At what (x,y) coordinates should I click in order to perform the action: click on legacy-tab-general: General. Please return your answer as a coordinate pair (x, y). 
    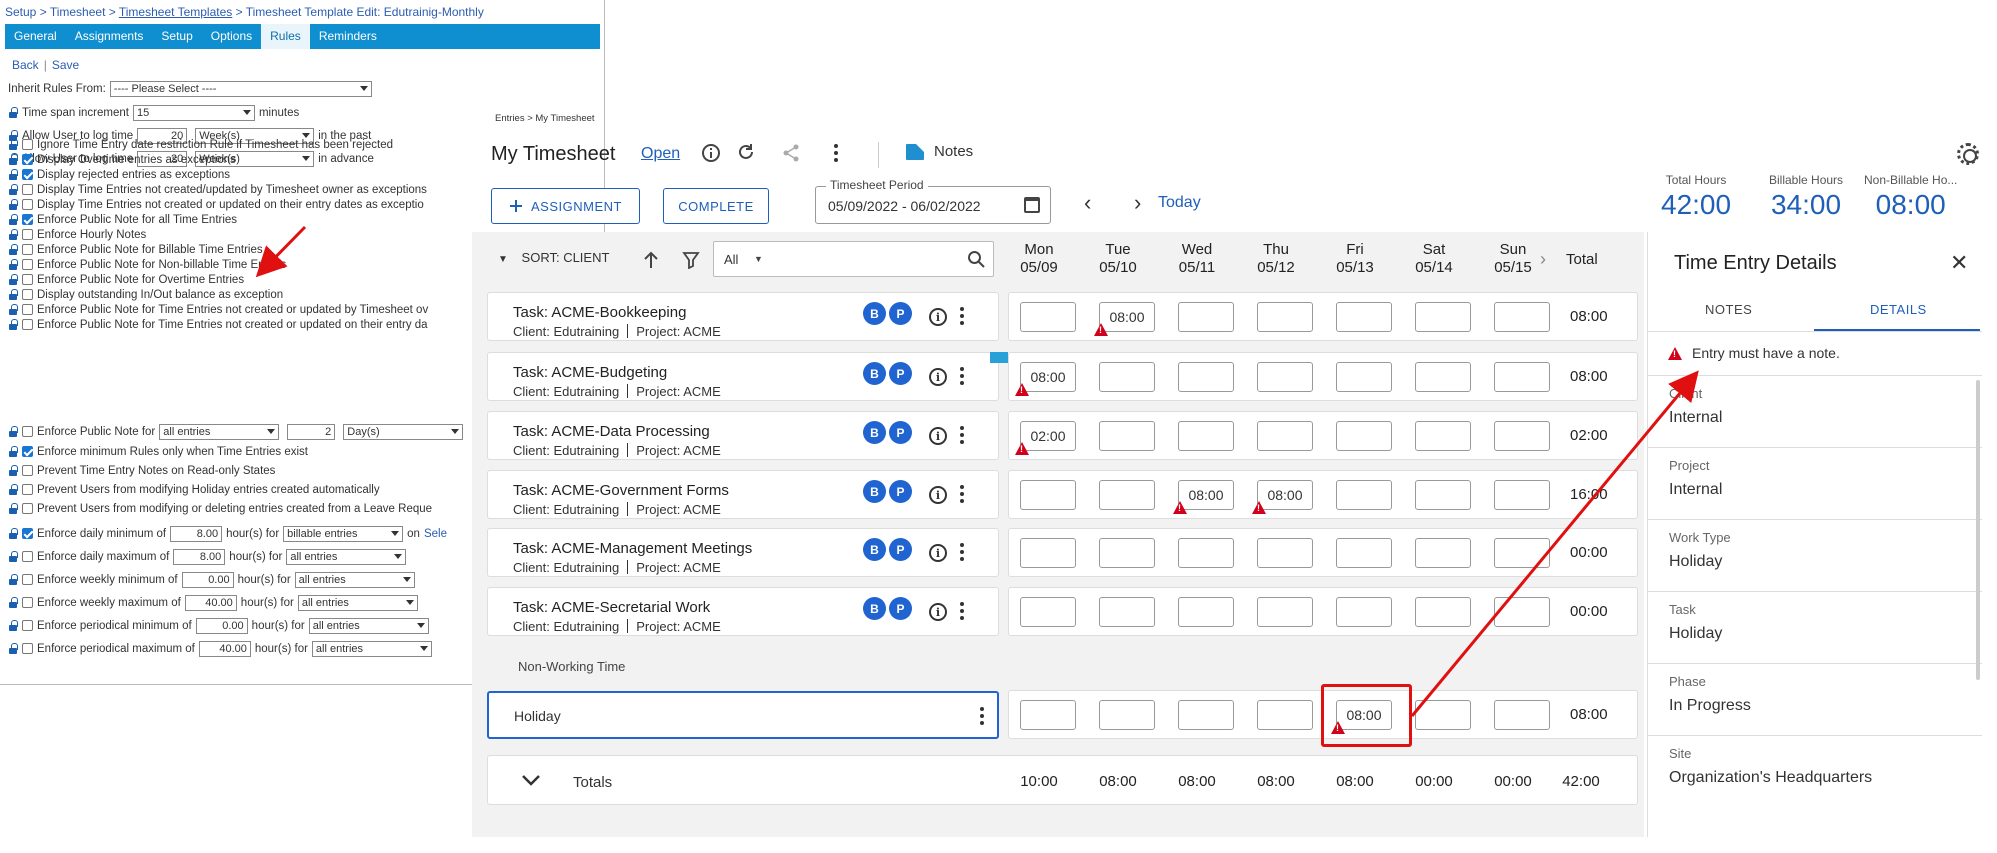
    Looking at the image, I should click on (35, 36).